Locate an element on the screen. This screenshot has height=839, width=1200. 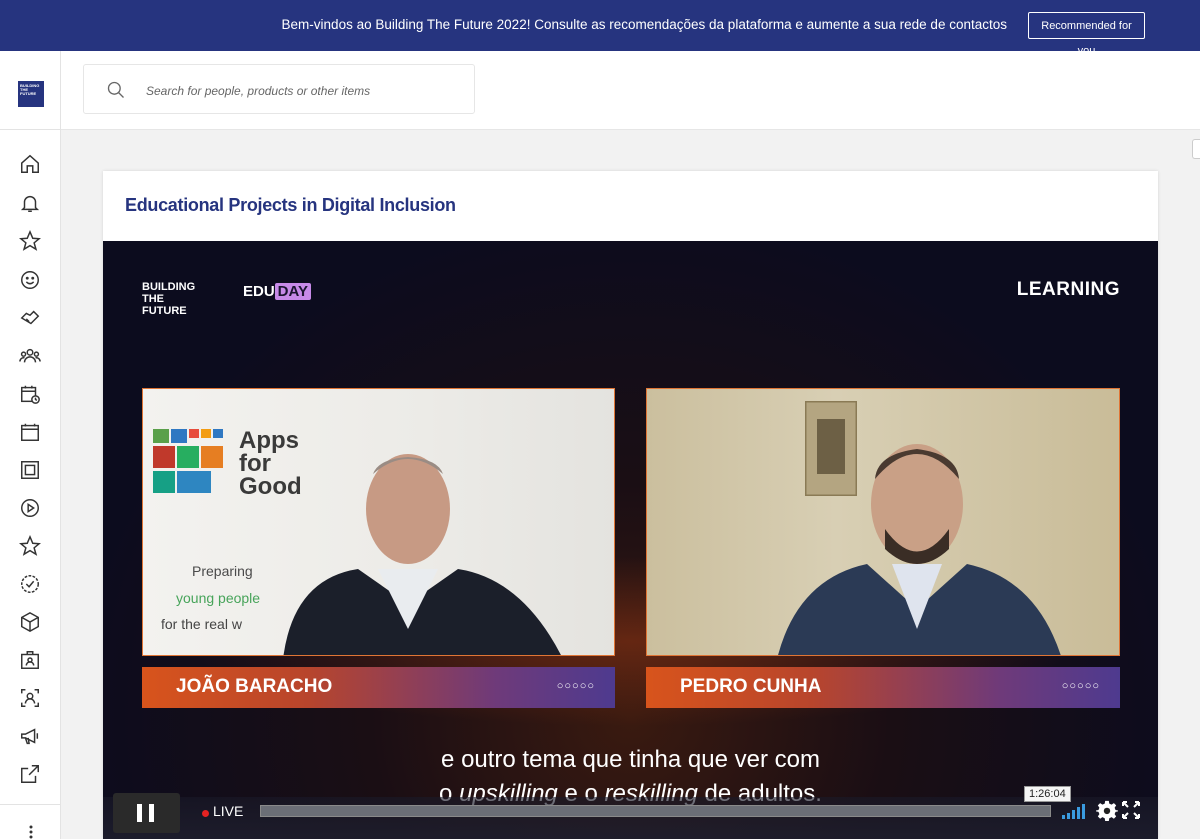
smile-icon is located at coordinates (30, 280).